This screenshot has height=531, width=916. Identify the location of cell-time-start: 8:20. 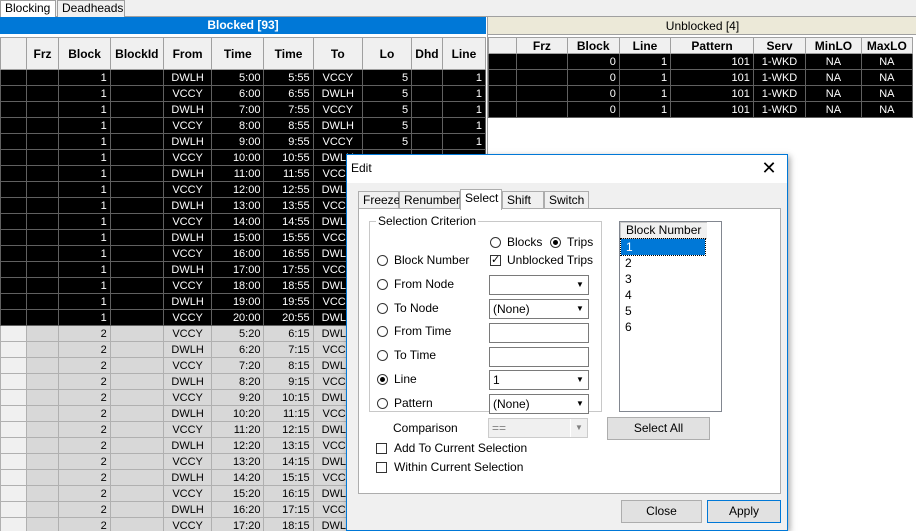
(238, 381).